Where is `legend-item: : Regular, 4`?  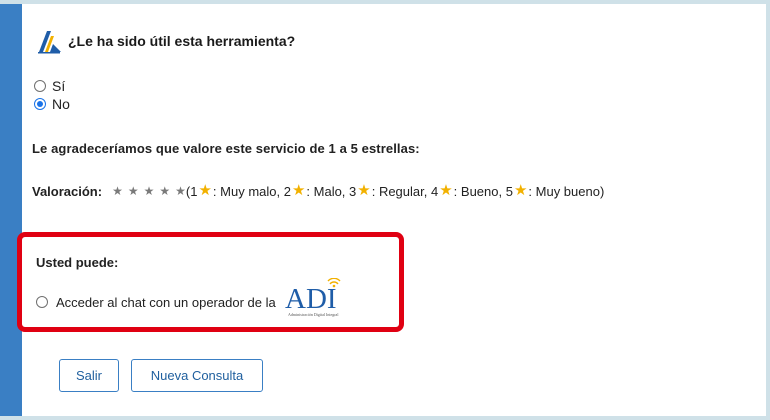 legend-item: : Regular, 4 is located at coordinates (405, 191).